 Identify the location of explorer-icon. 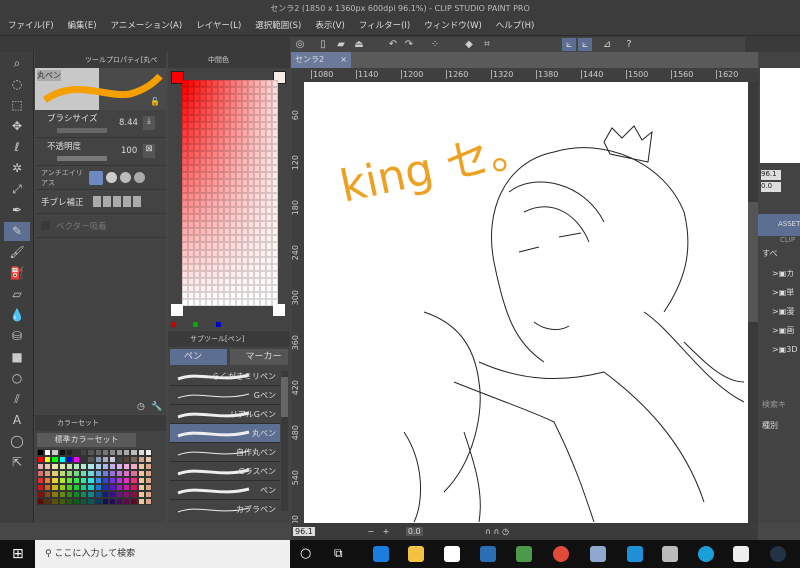
(416, 554).